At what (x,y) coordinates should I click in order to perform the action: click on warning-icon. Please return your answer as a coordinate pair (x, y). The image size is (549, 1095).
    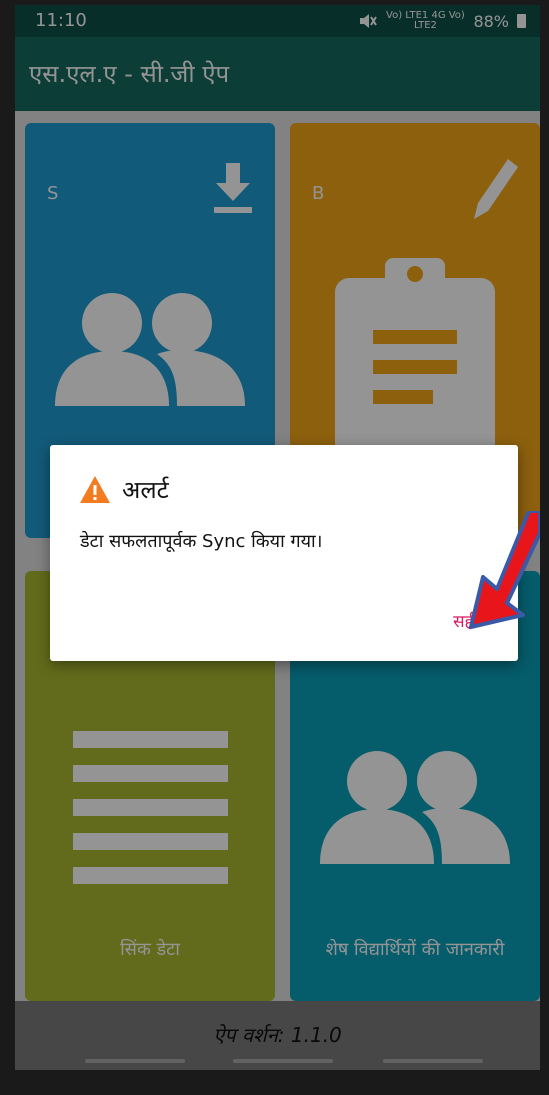
    Looking at the image, I should click on (95, 489).